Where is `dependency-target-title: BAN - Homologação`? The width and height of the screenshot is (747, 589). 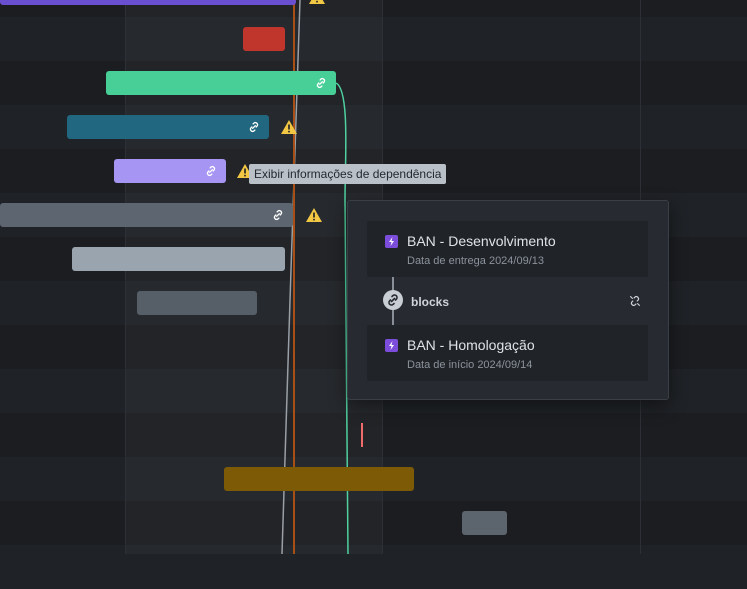 dependency-target-title: BAN - Homologação is located at coordinates (471, 345).